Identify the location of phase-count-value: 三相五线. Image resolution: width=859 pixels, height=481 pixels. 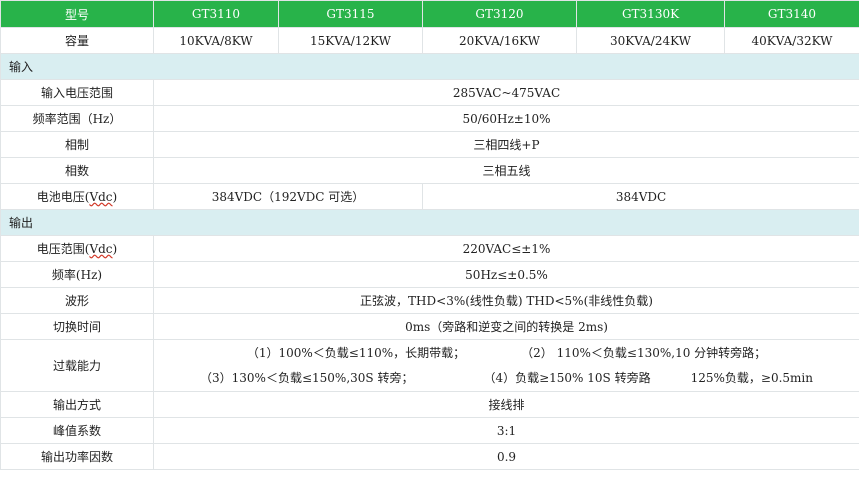
(506, 170).